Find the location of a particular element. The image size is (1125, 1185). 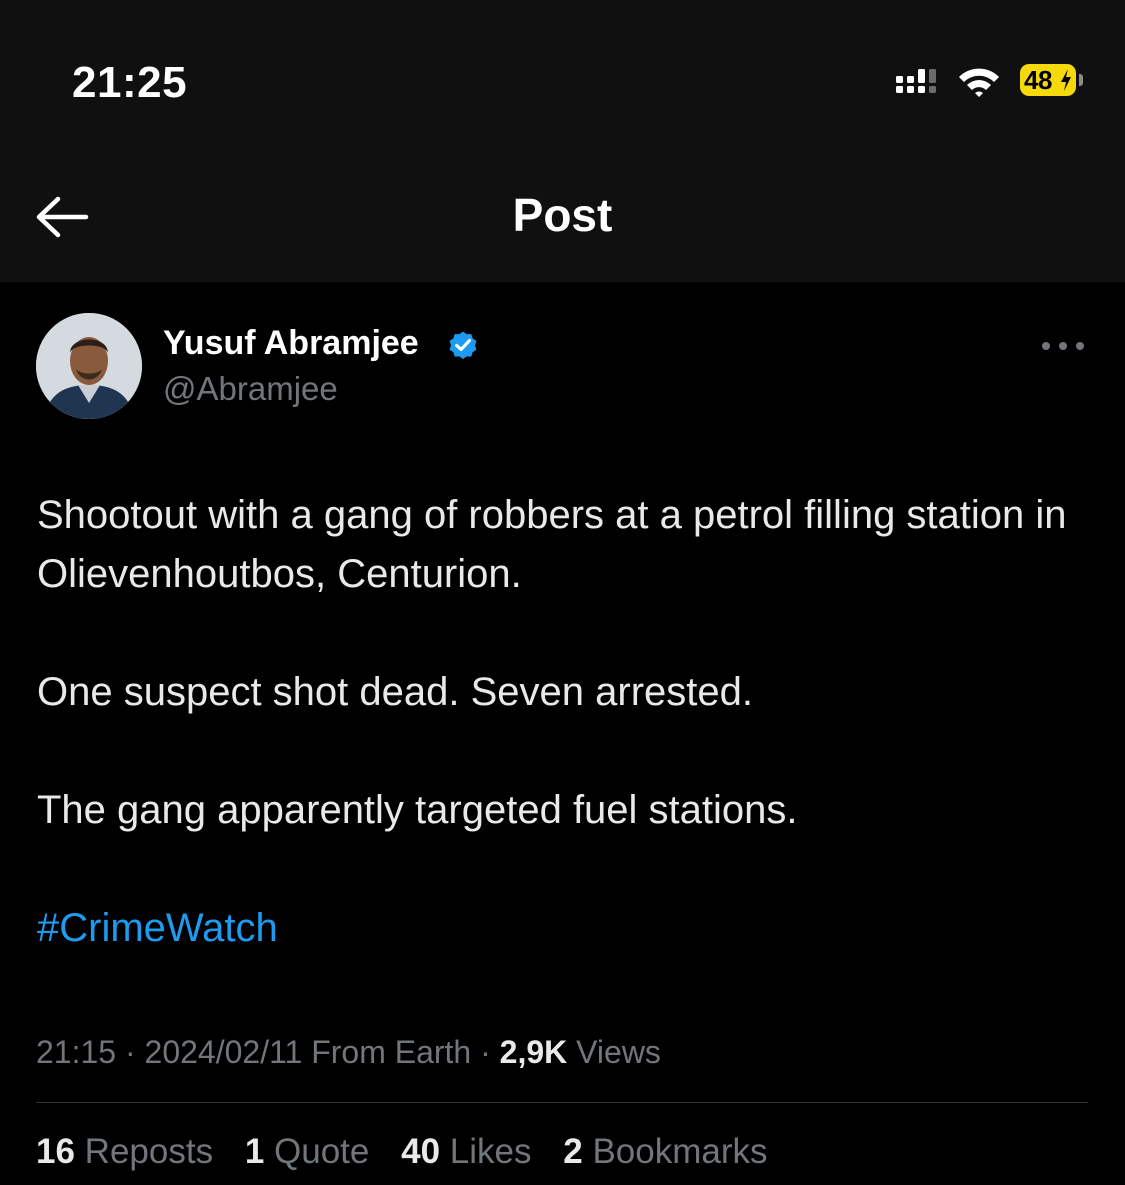

hashtag-link: #CrimeWatch is located at coordinates (567, 928).